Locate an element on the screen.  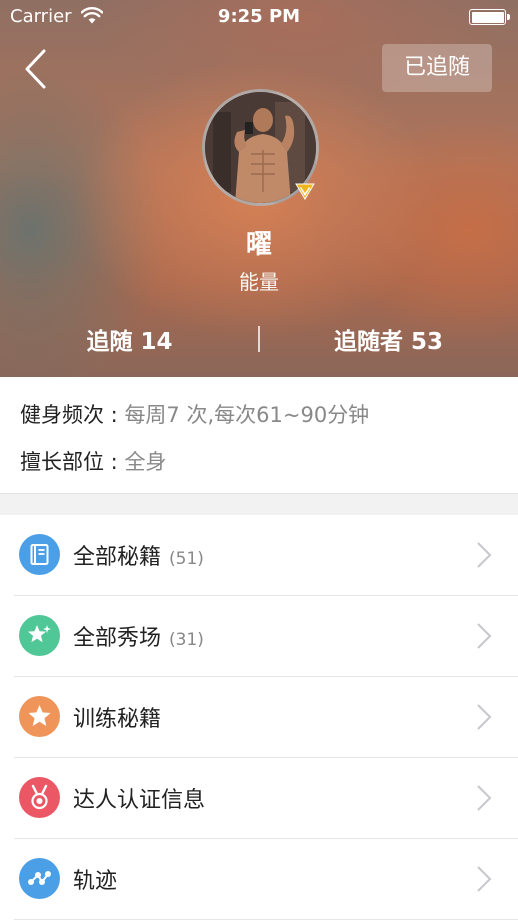
menu-item-training-guides: 训练秘籍 is located at coordinates (259, 717).